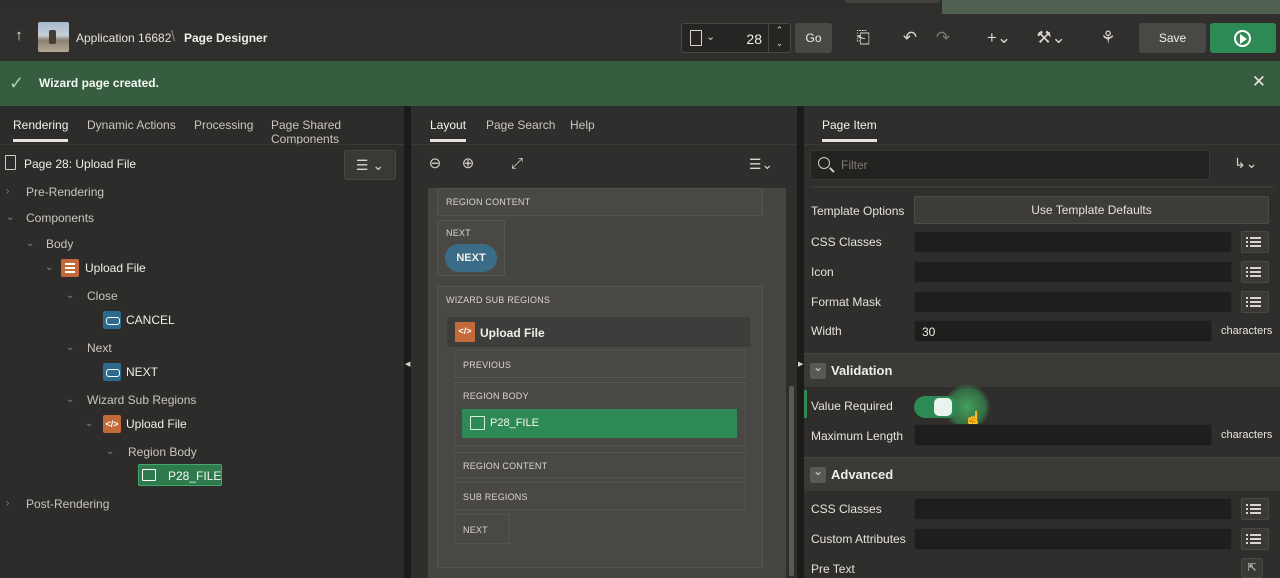 This screenshot has width=1280, height=578. What do you see at coordinates (600, 496) in the screenshot?
I see `sub-regions-slot-box: SUB REGIONS` at bounding box center [600, 496].